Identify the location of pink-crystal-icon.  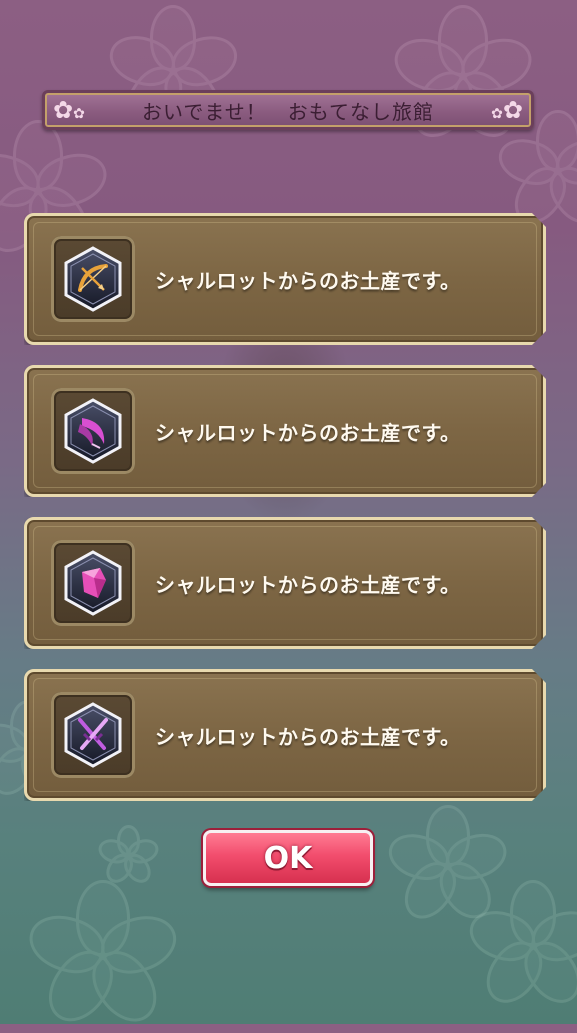
(93, 583).